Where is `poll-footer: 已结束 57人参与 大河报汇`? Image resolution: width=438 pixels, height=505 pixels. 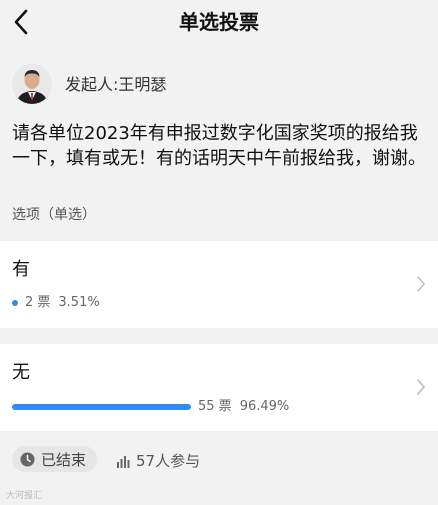 poll-footer: 已结束 57人参与 大河报汇 is located at coordinates (219, 468).